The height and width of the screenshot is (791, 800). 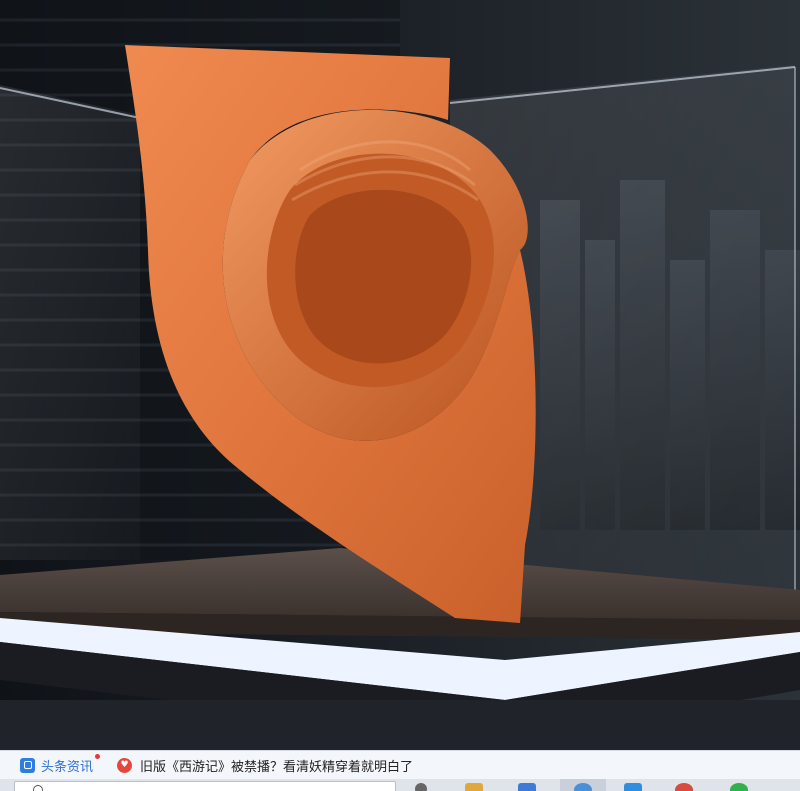 What do you see at coordinates (38, 788) in the screenshot?
I see `search-icon` at bounding box center [38, 788].